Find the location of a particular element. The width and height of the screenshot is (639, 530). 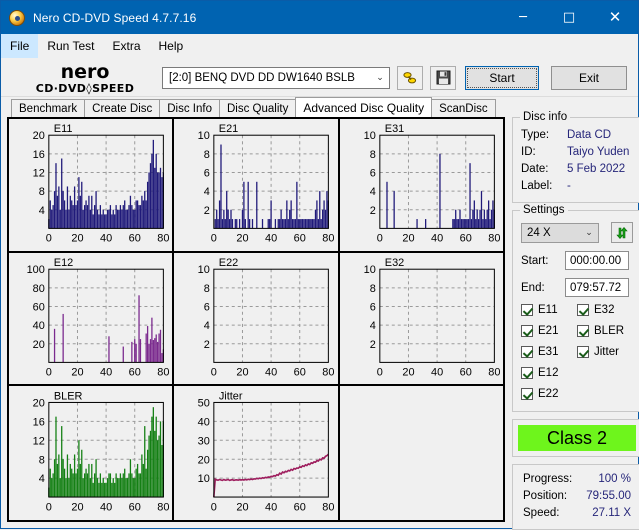

menu-extra: Extra is located at coordinates (126, 46).